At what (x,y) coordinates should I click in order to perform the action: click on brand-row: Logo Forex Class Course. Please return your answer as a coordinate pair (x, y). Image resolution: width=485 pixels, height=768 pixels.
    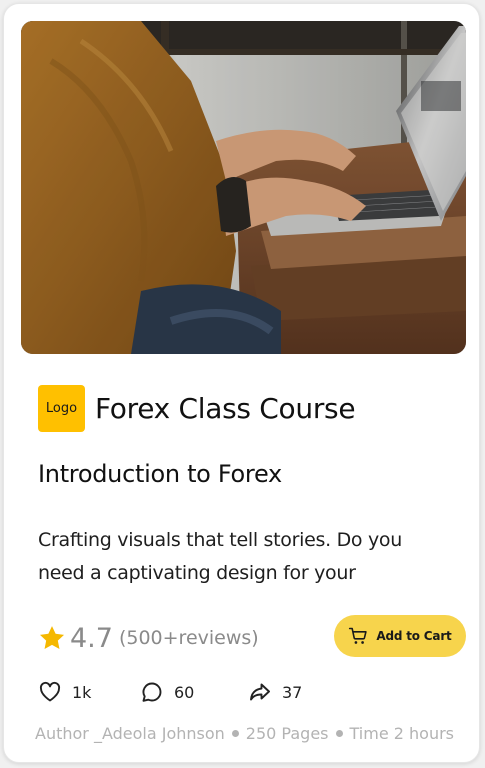
    Looking at the image, I should click on (197, 408).